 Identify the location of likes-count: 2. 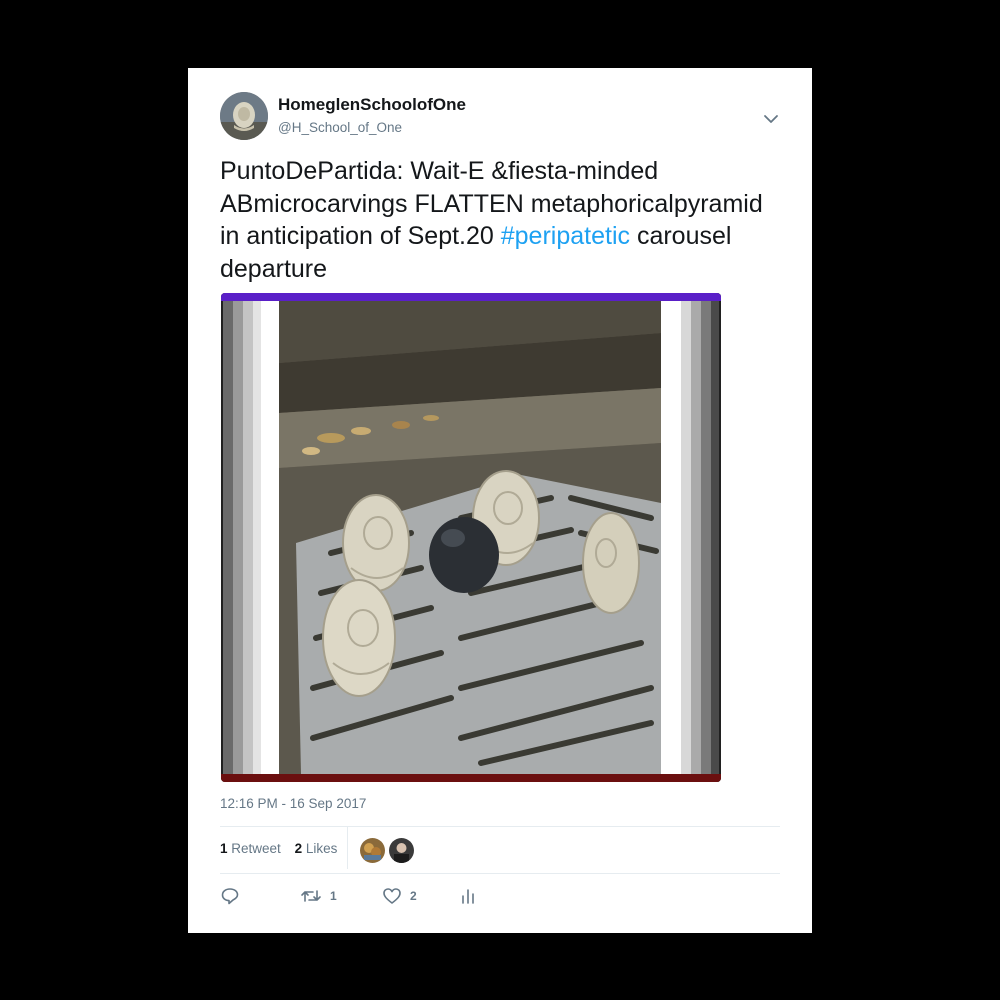
(298, 848).